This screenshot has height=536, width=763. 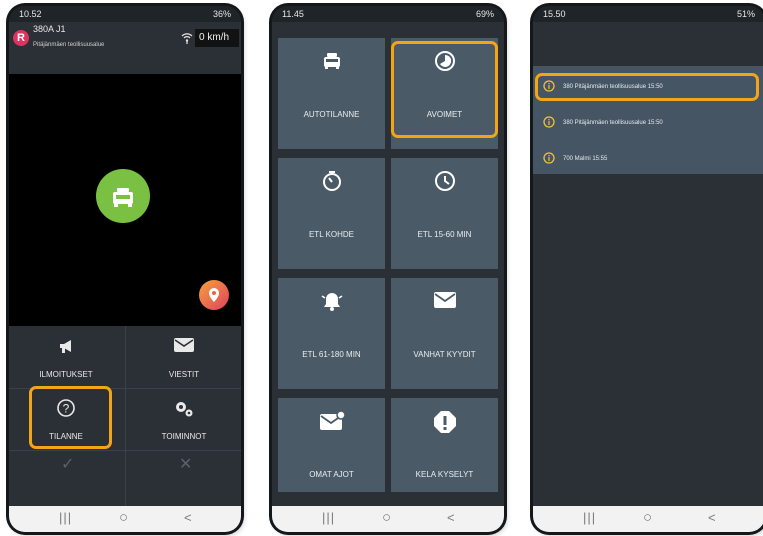 What do you see at coordinates (125, 14) in the screenshot?
I see `status-bar: 10.52 36%` at bounding box center [125, 14].